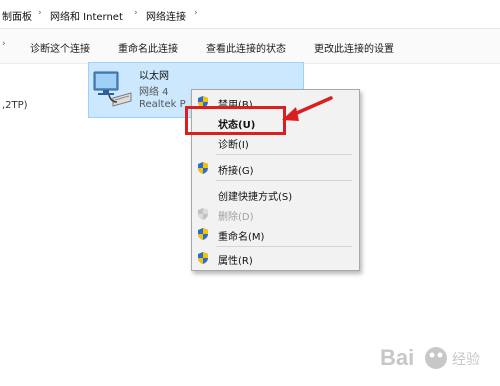 The height and width of the screenshot is (386, 500). I want to click on network-adapter-icon, so click(112, 89).